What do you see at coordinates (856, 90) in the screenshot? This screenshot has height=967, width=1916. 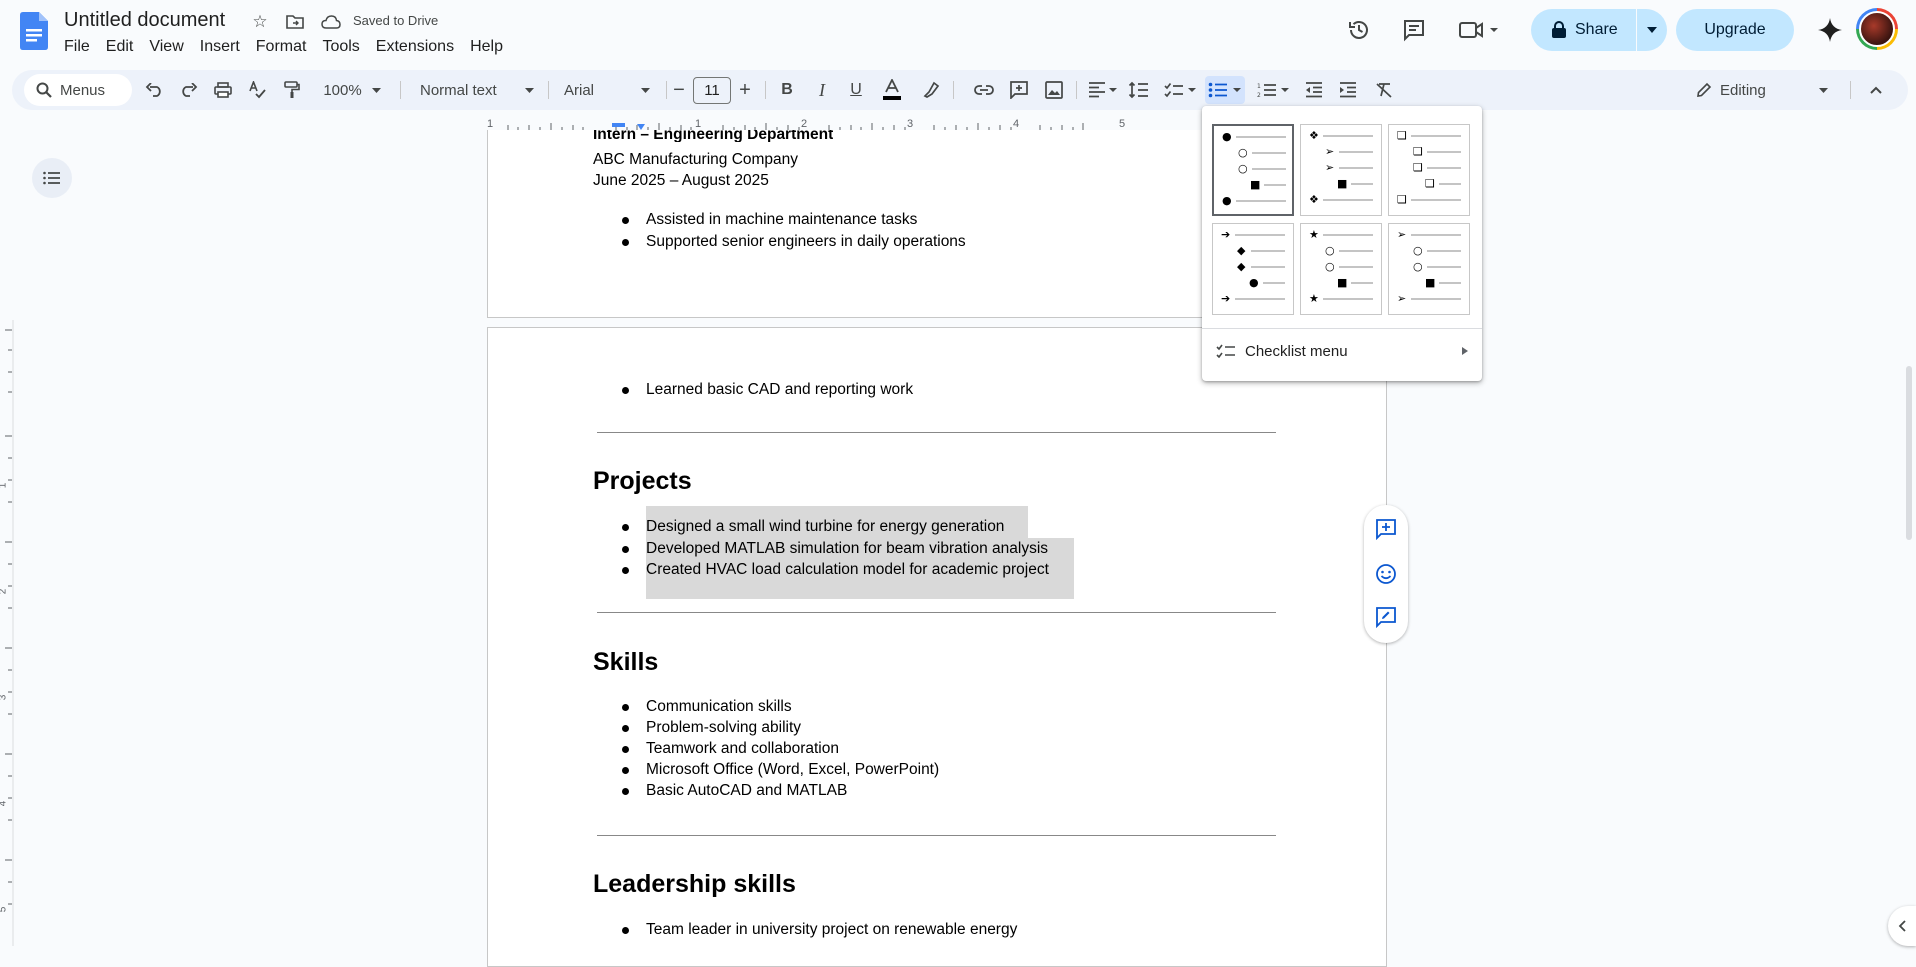 I see `underline-icon: U` at bounding box center [856, 90].